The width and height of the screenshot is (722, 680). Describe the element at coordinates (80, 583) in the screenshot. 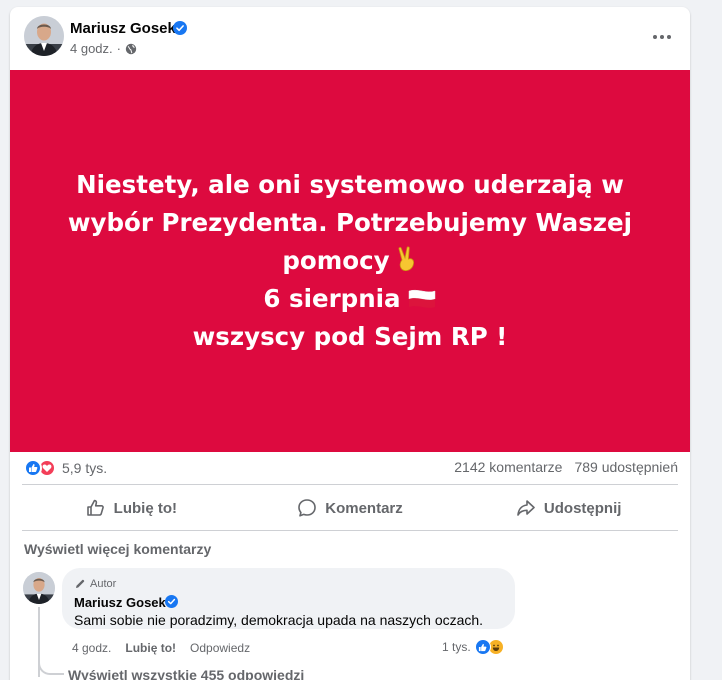

I see `pencil-icon` at that location.